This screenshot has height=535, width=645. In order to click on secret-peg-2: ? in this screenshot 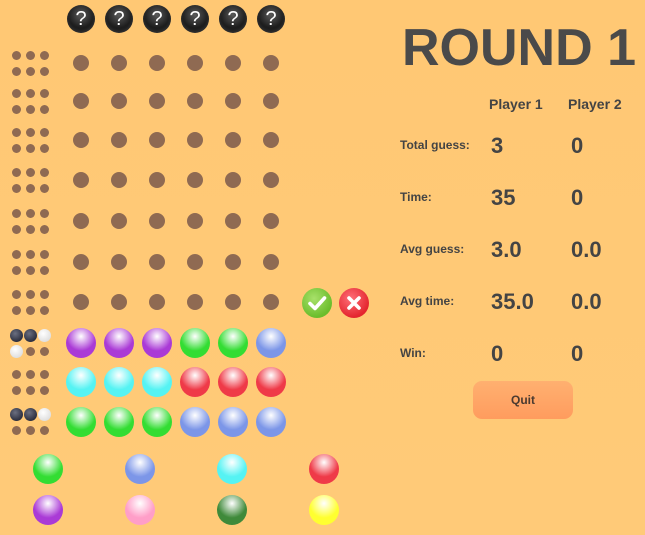, I will do `click(119, 19)`.